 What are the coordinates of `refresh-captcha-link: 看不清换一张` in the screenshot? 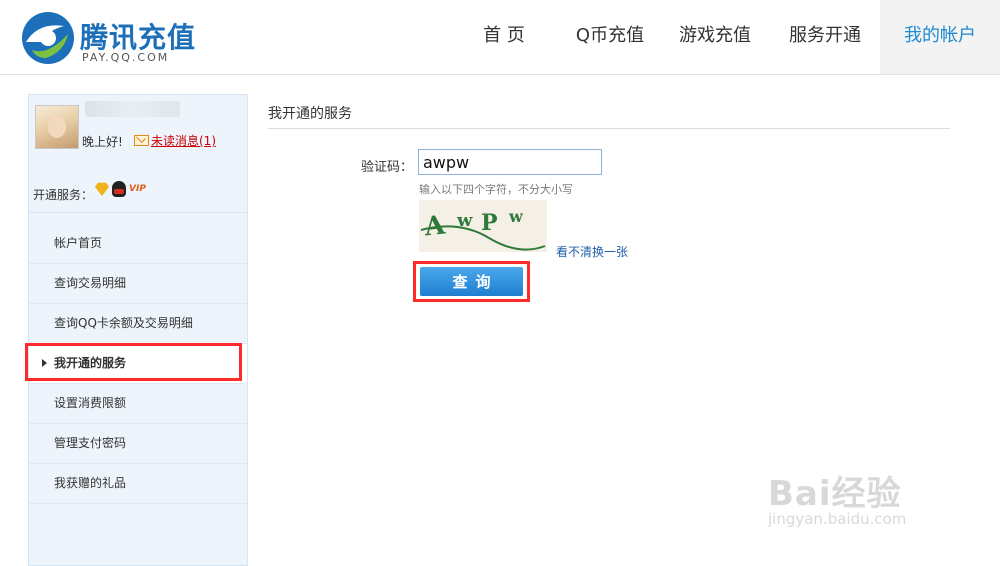 It's located at (592, 251).